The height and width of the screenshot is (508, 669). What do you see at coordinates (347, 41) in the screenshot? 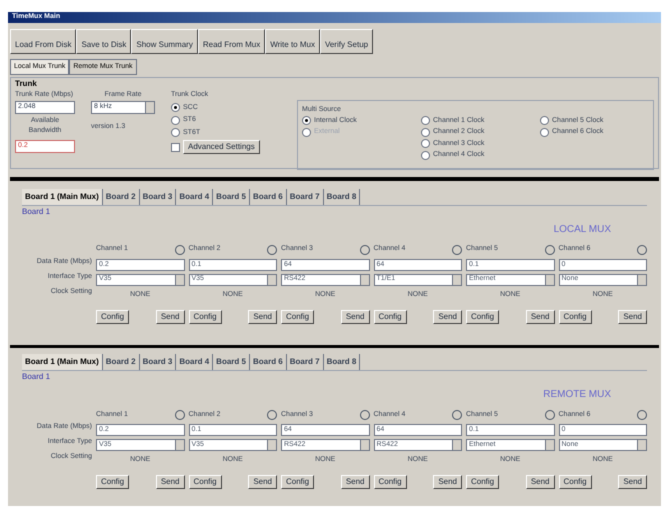
I see `toolbar-button: Verify Setup` at bounding box center [347, 41].